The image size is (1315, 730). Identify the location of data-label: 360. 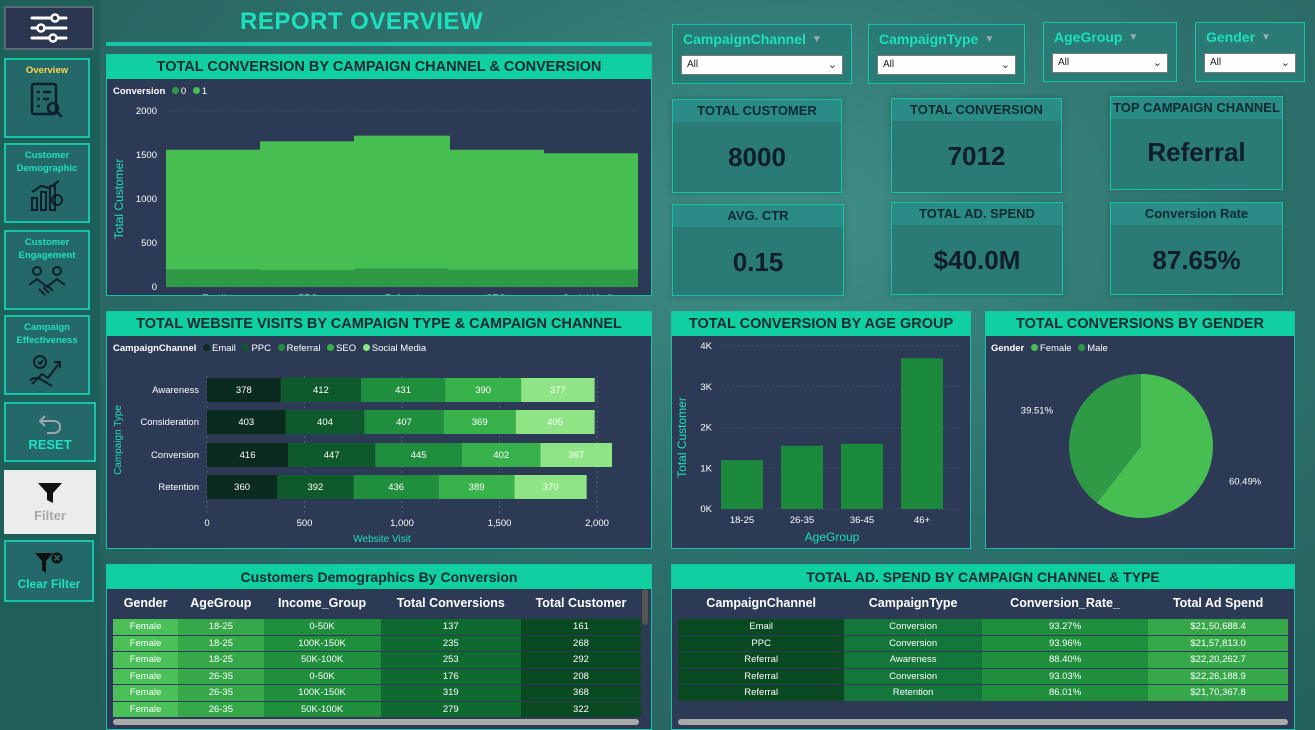
(242, 487).